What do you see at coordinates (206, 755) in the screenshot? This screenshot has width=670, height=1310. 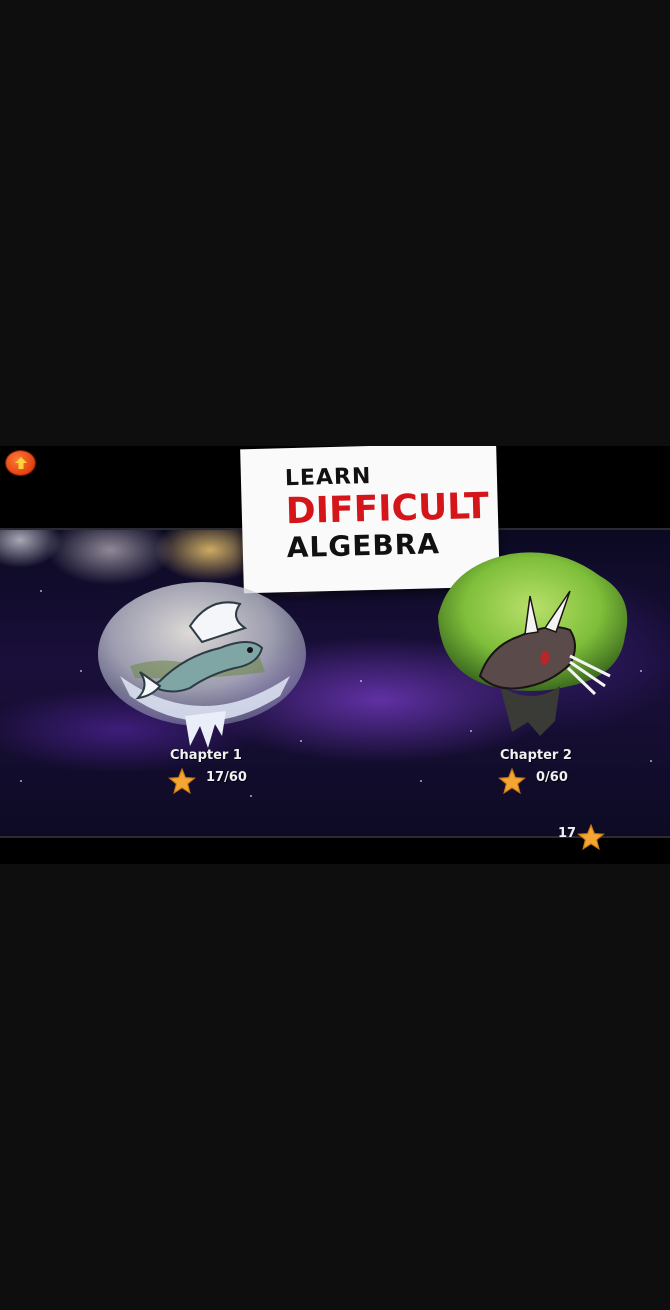 I see `chapter-label: Chapter 1` at bounding box center [206, 755].